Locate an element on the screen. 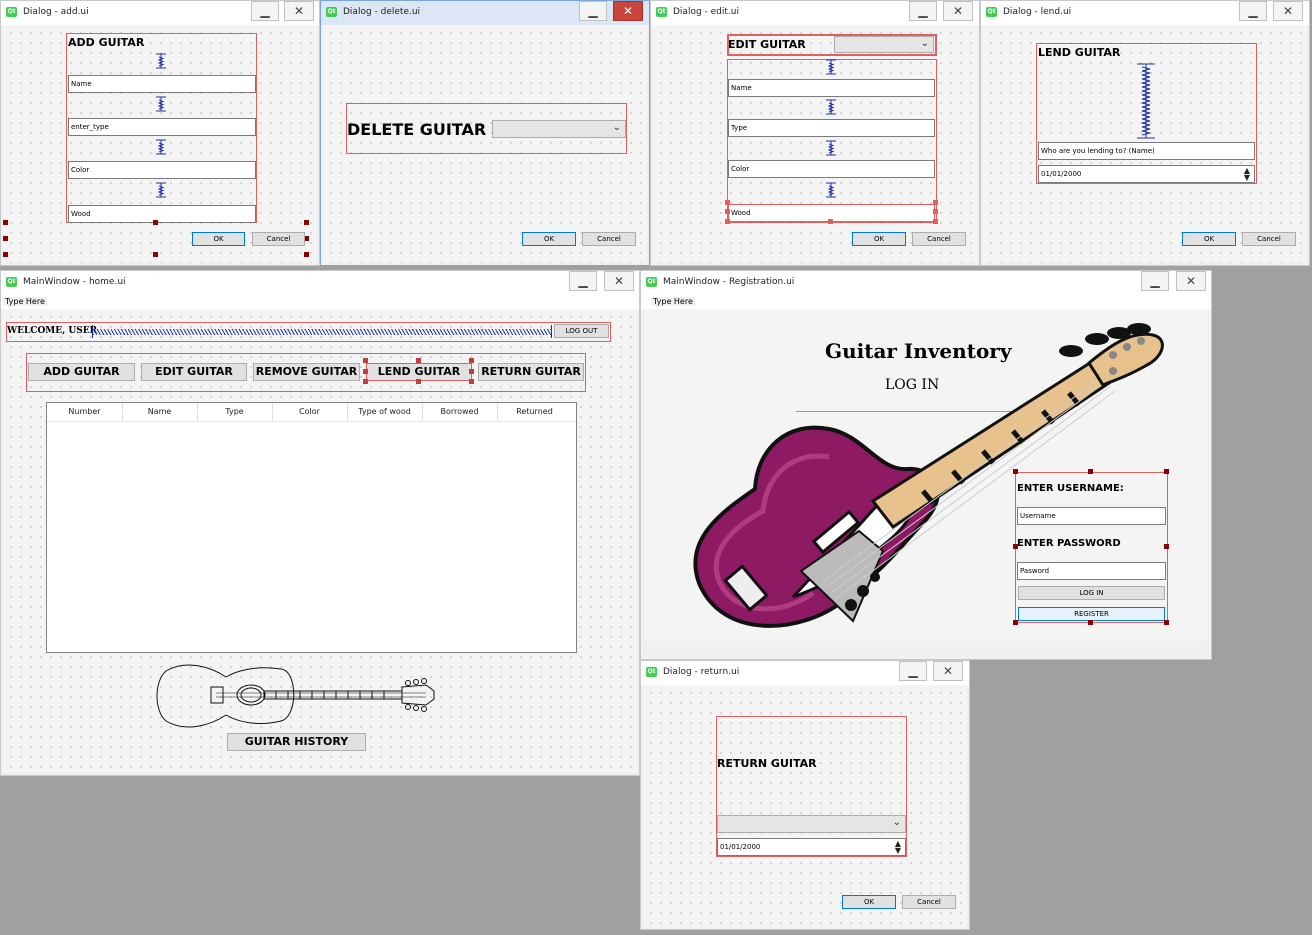 The height and width of the screenshot is (935, 1312). window-title: Dialog - return.ui is located at coordinates (701, 672).